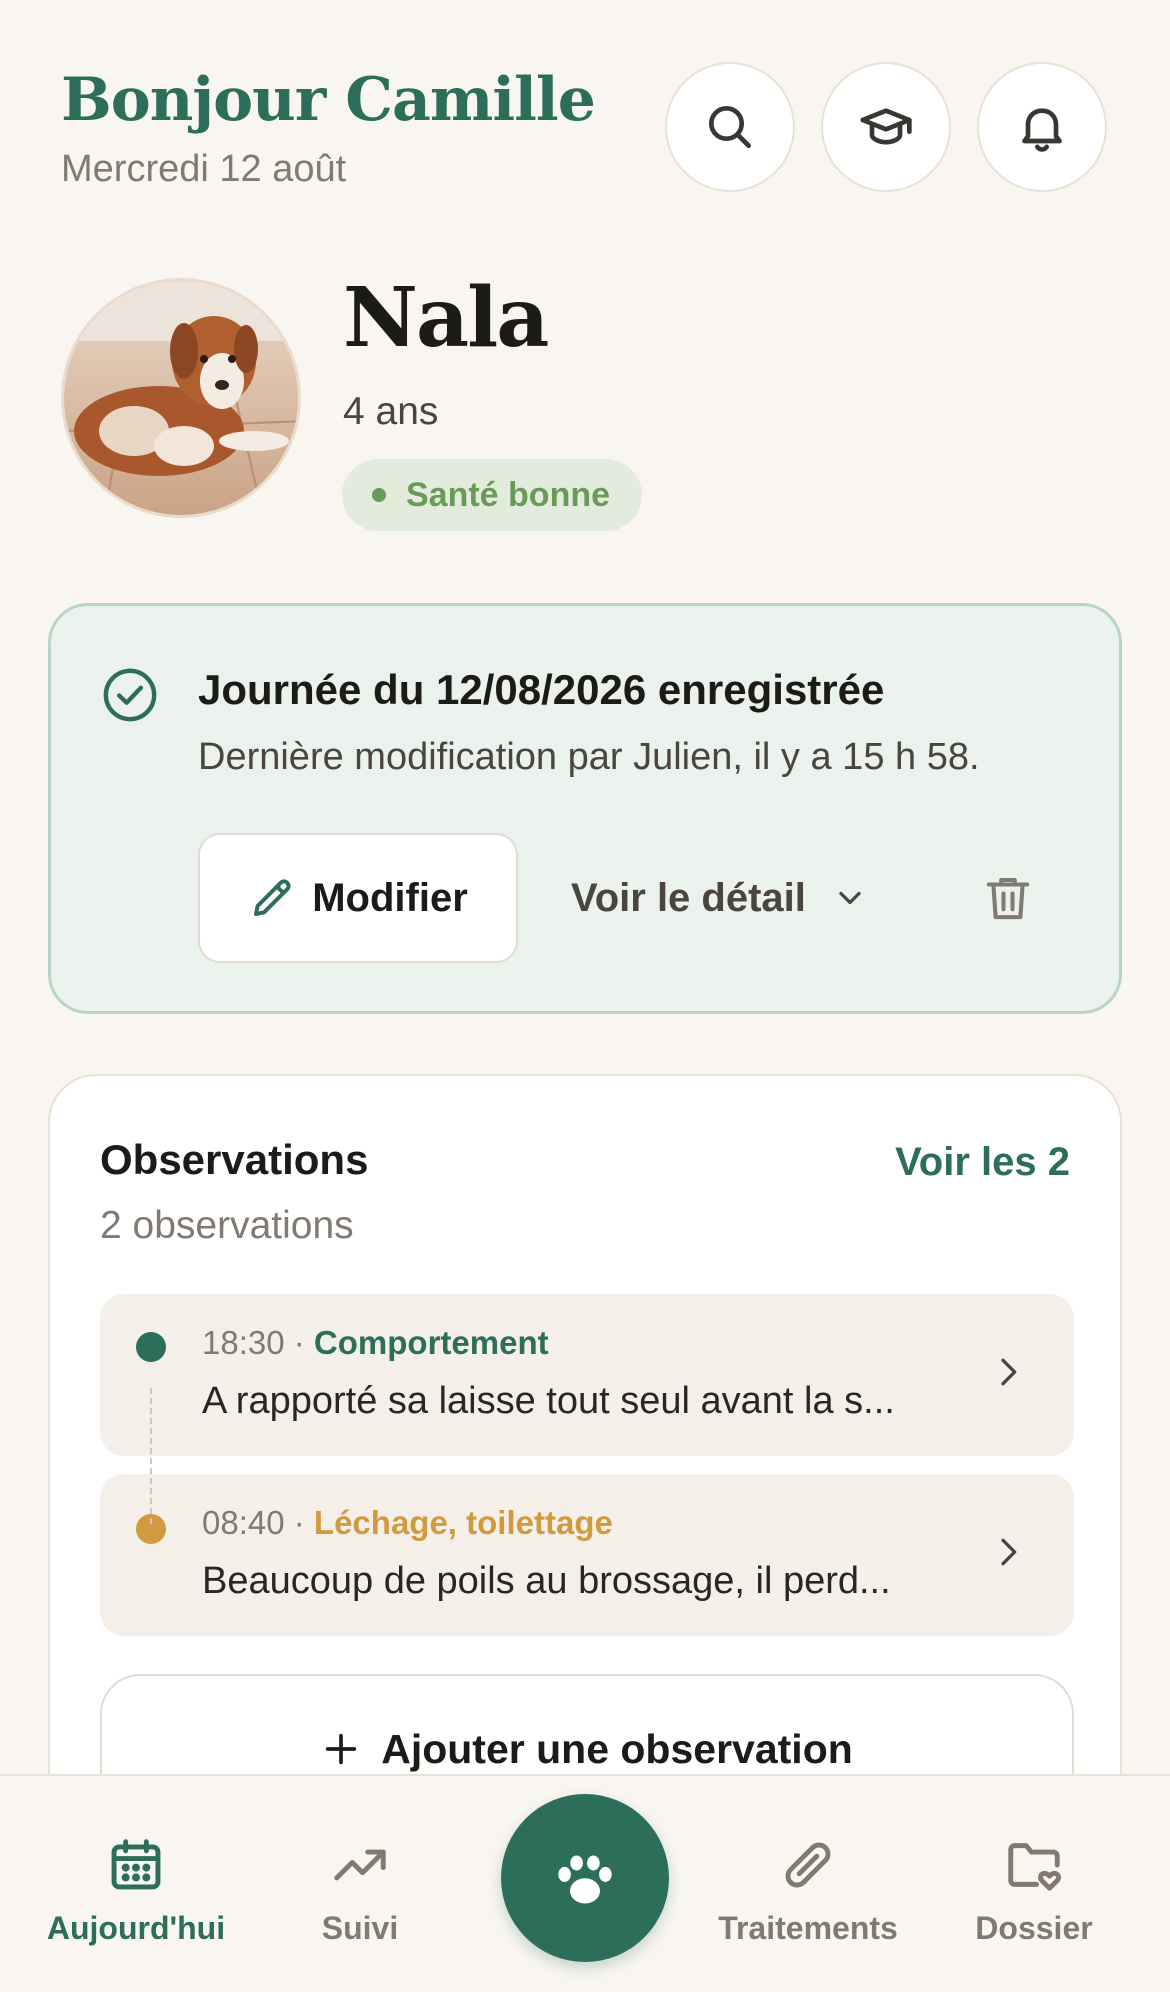 The height and width of the screenshot is (1992, 1170). What do you see at coordinates (390, 897) in the screenshot?
I see `modify-button-label: Modifier` at bounding box center [390, 897].